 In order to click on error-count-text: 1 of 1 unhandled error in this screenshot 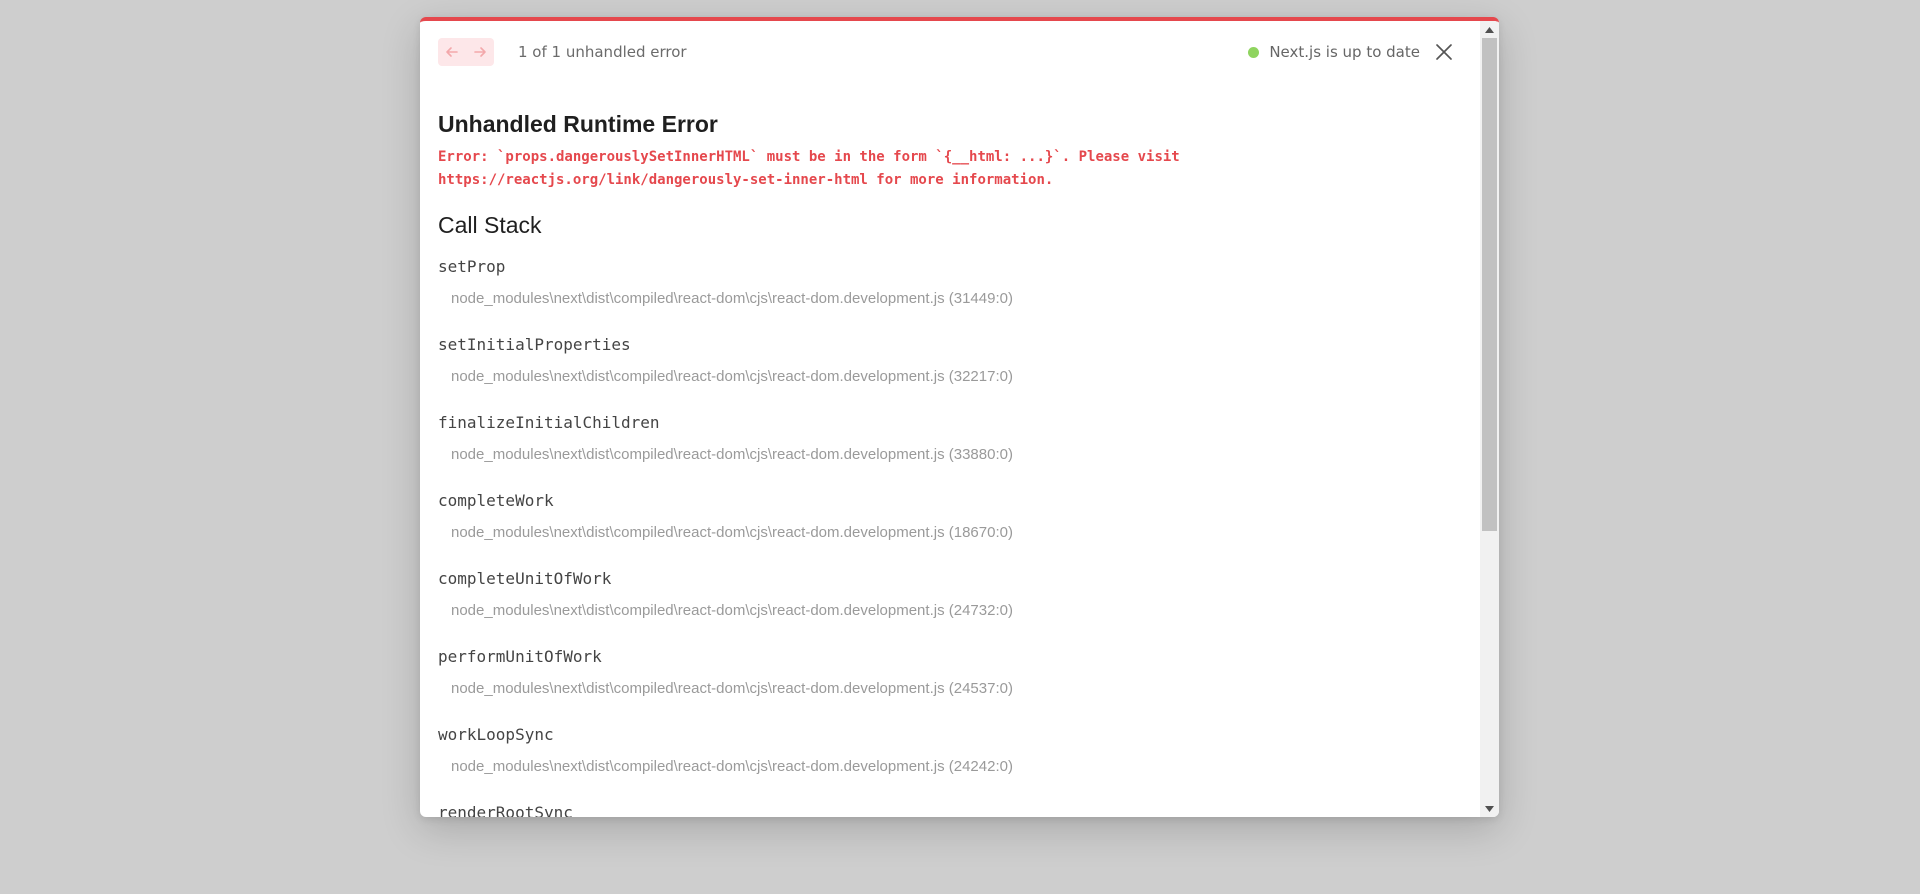, I will do `click(602, 52)`.